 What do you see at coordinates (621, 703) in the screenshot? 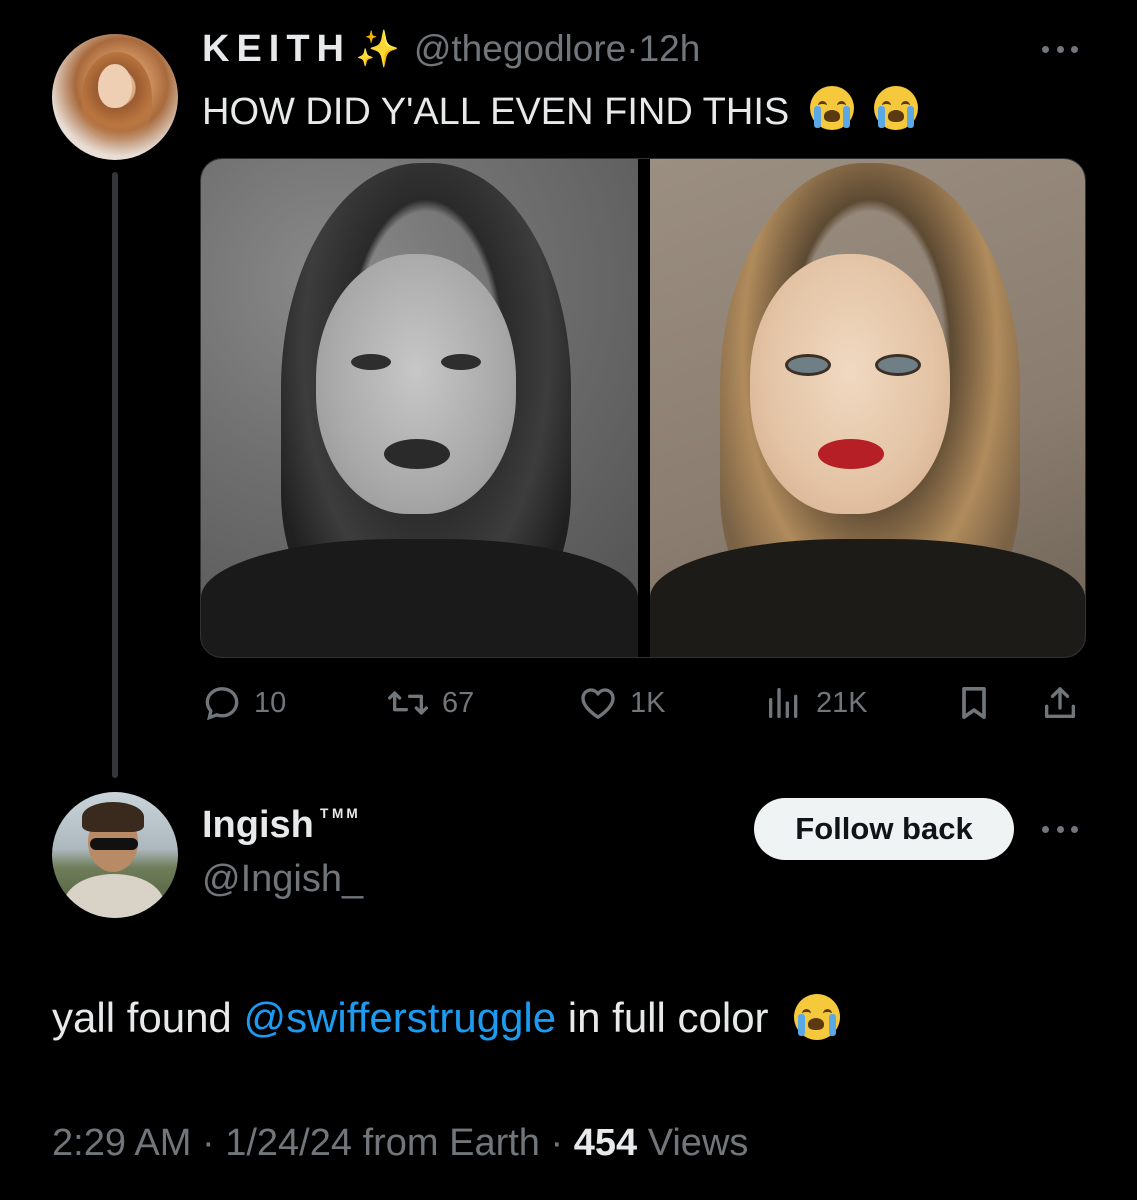
I see `like-button: 1K` at bounding box center [621, 703].